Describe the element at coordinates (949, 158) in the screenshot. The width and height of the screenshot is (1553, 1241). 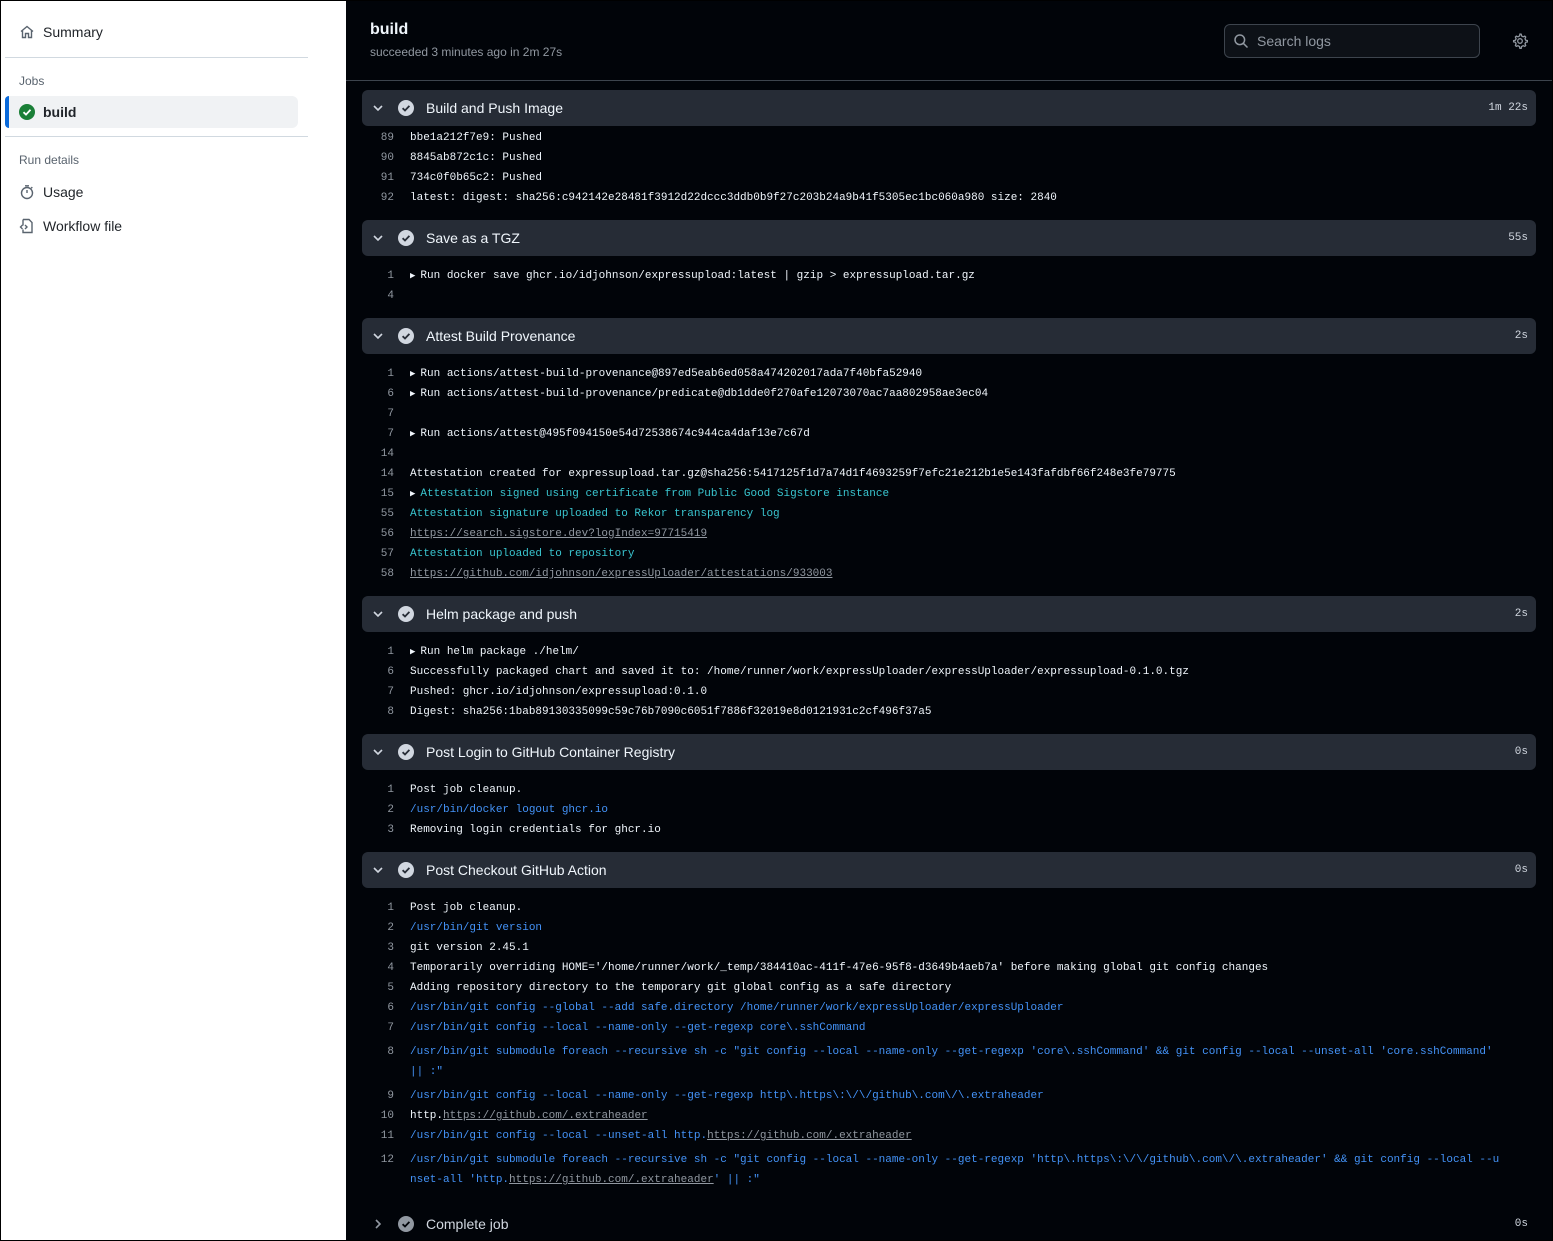
I see `log-line: 90 8845ab872c1c: Pushed` at that location.